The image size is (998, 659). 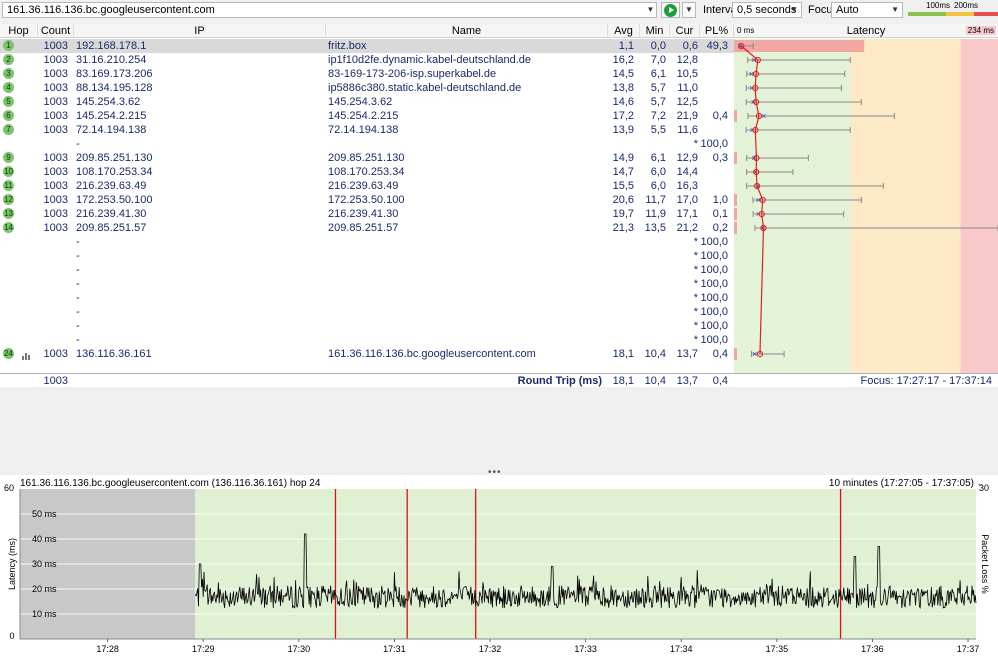 What do you see at coordinates (717, 31) in the screenshot?
I see `col-pl: PL%` at bounding box center [717, 31].